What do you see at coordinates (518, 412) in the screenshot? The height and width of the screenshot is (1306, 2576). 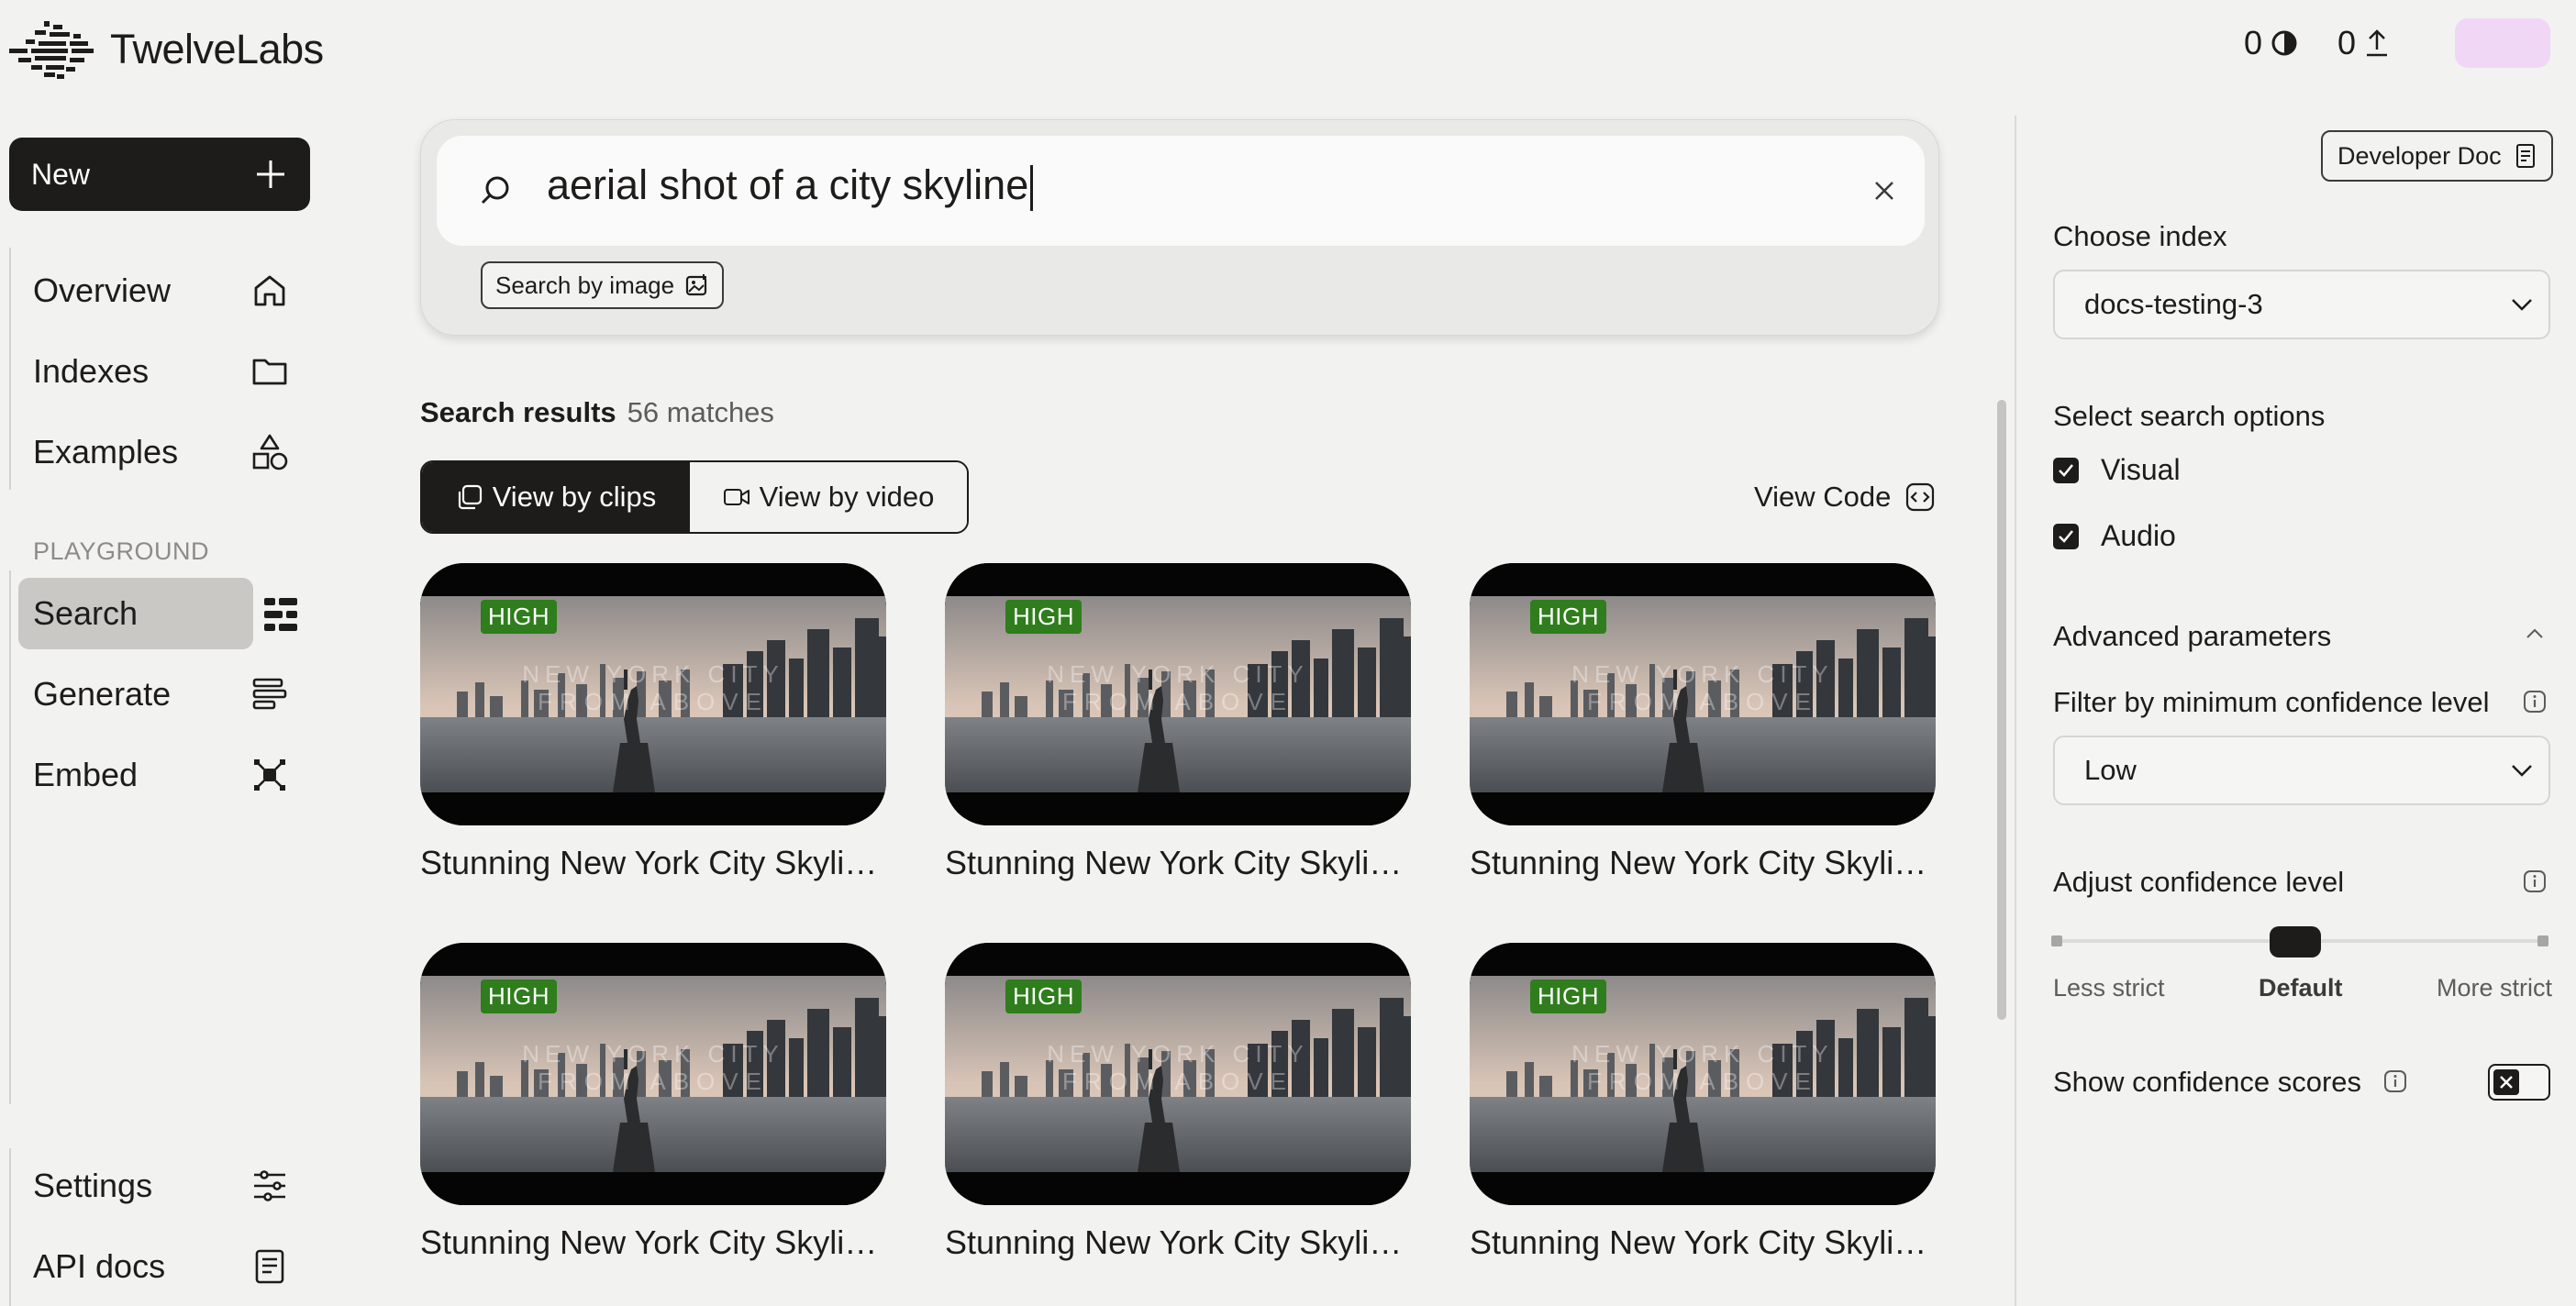 I see `search-results-label: Search results` at bounding box center [518, 412].